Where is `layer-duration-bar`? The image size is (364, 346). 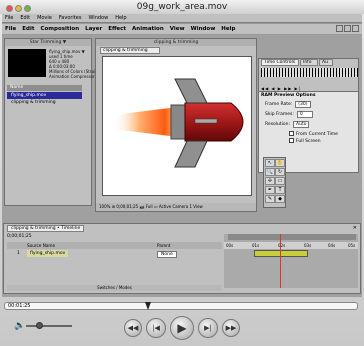 layer-duration-bar is located at coordinates (281, 253).